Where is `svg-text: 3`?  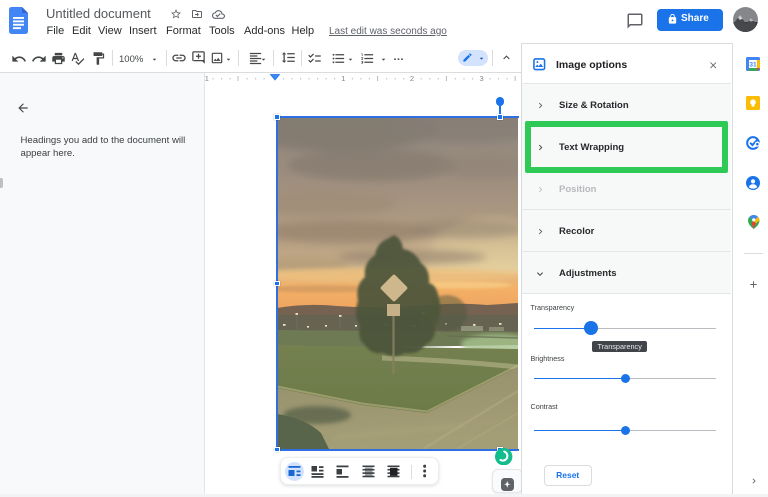
svg-text: 3 is located at coordinates (482, 78).